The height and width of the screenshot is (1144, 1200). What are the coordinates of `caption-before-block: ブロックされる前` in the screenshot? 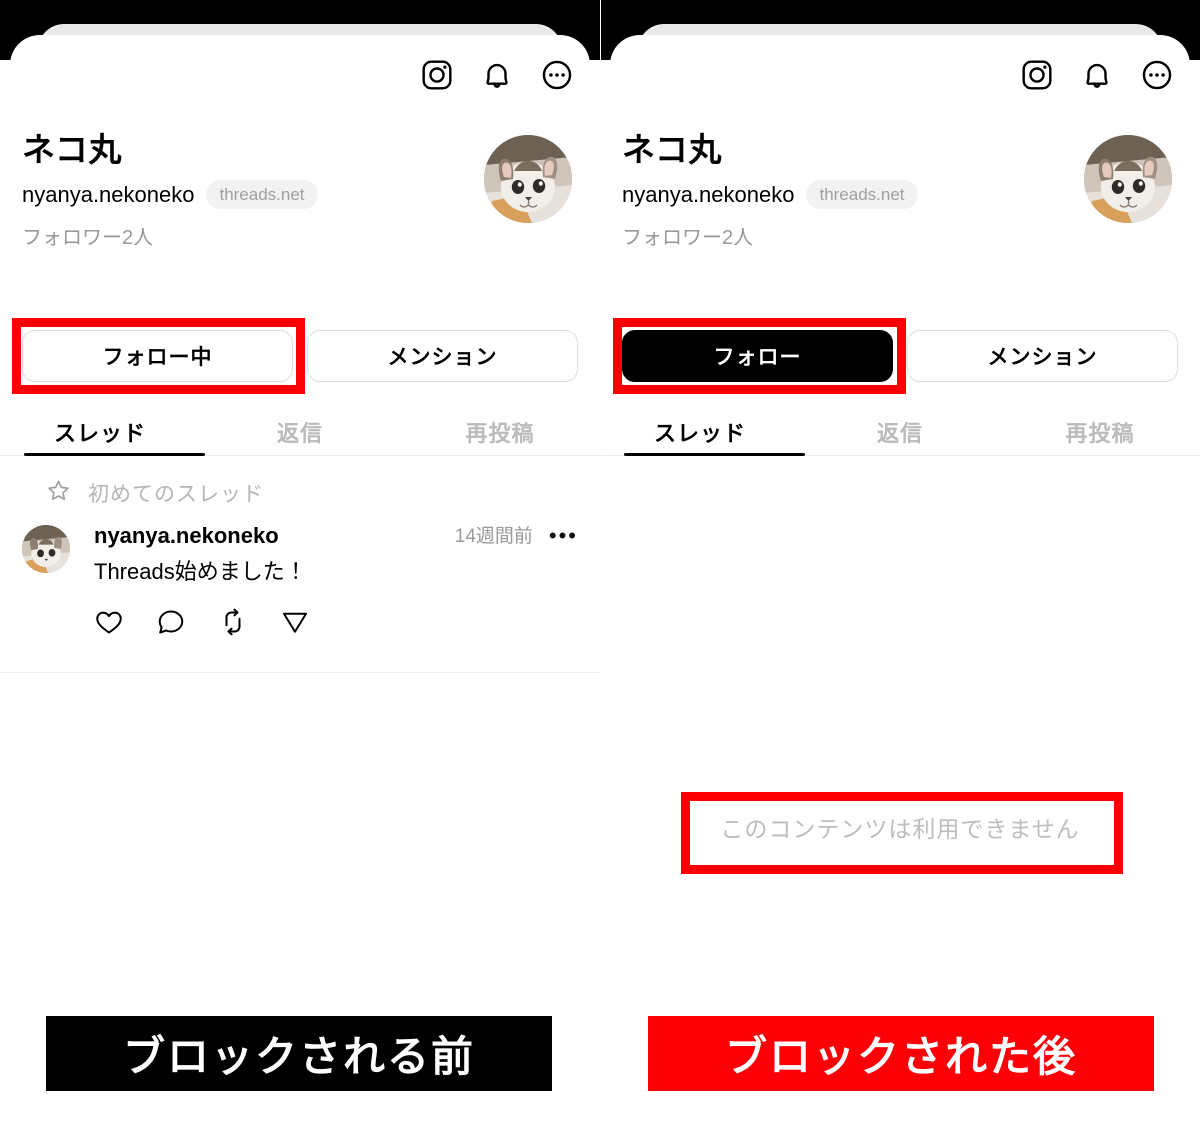 It's located at (299, 1053).